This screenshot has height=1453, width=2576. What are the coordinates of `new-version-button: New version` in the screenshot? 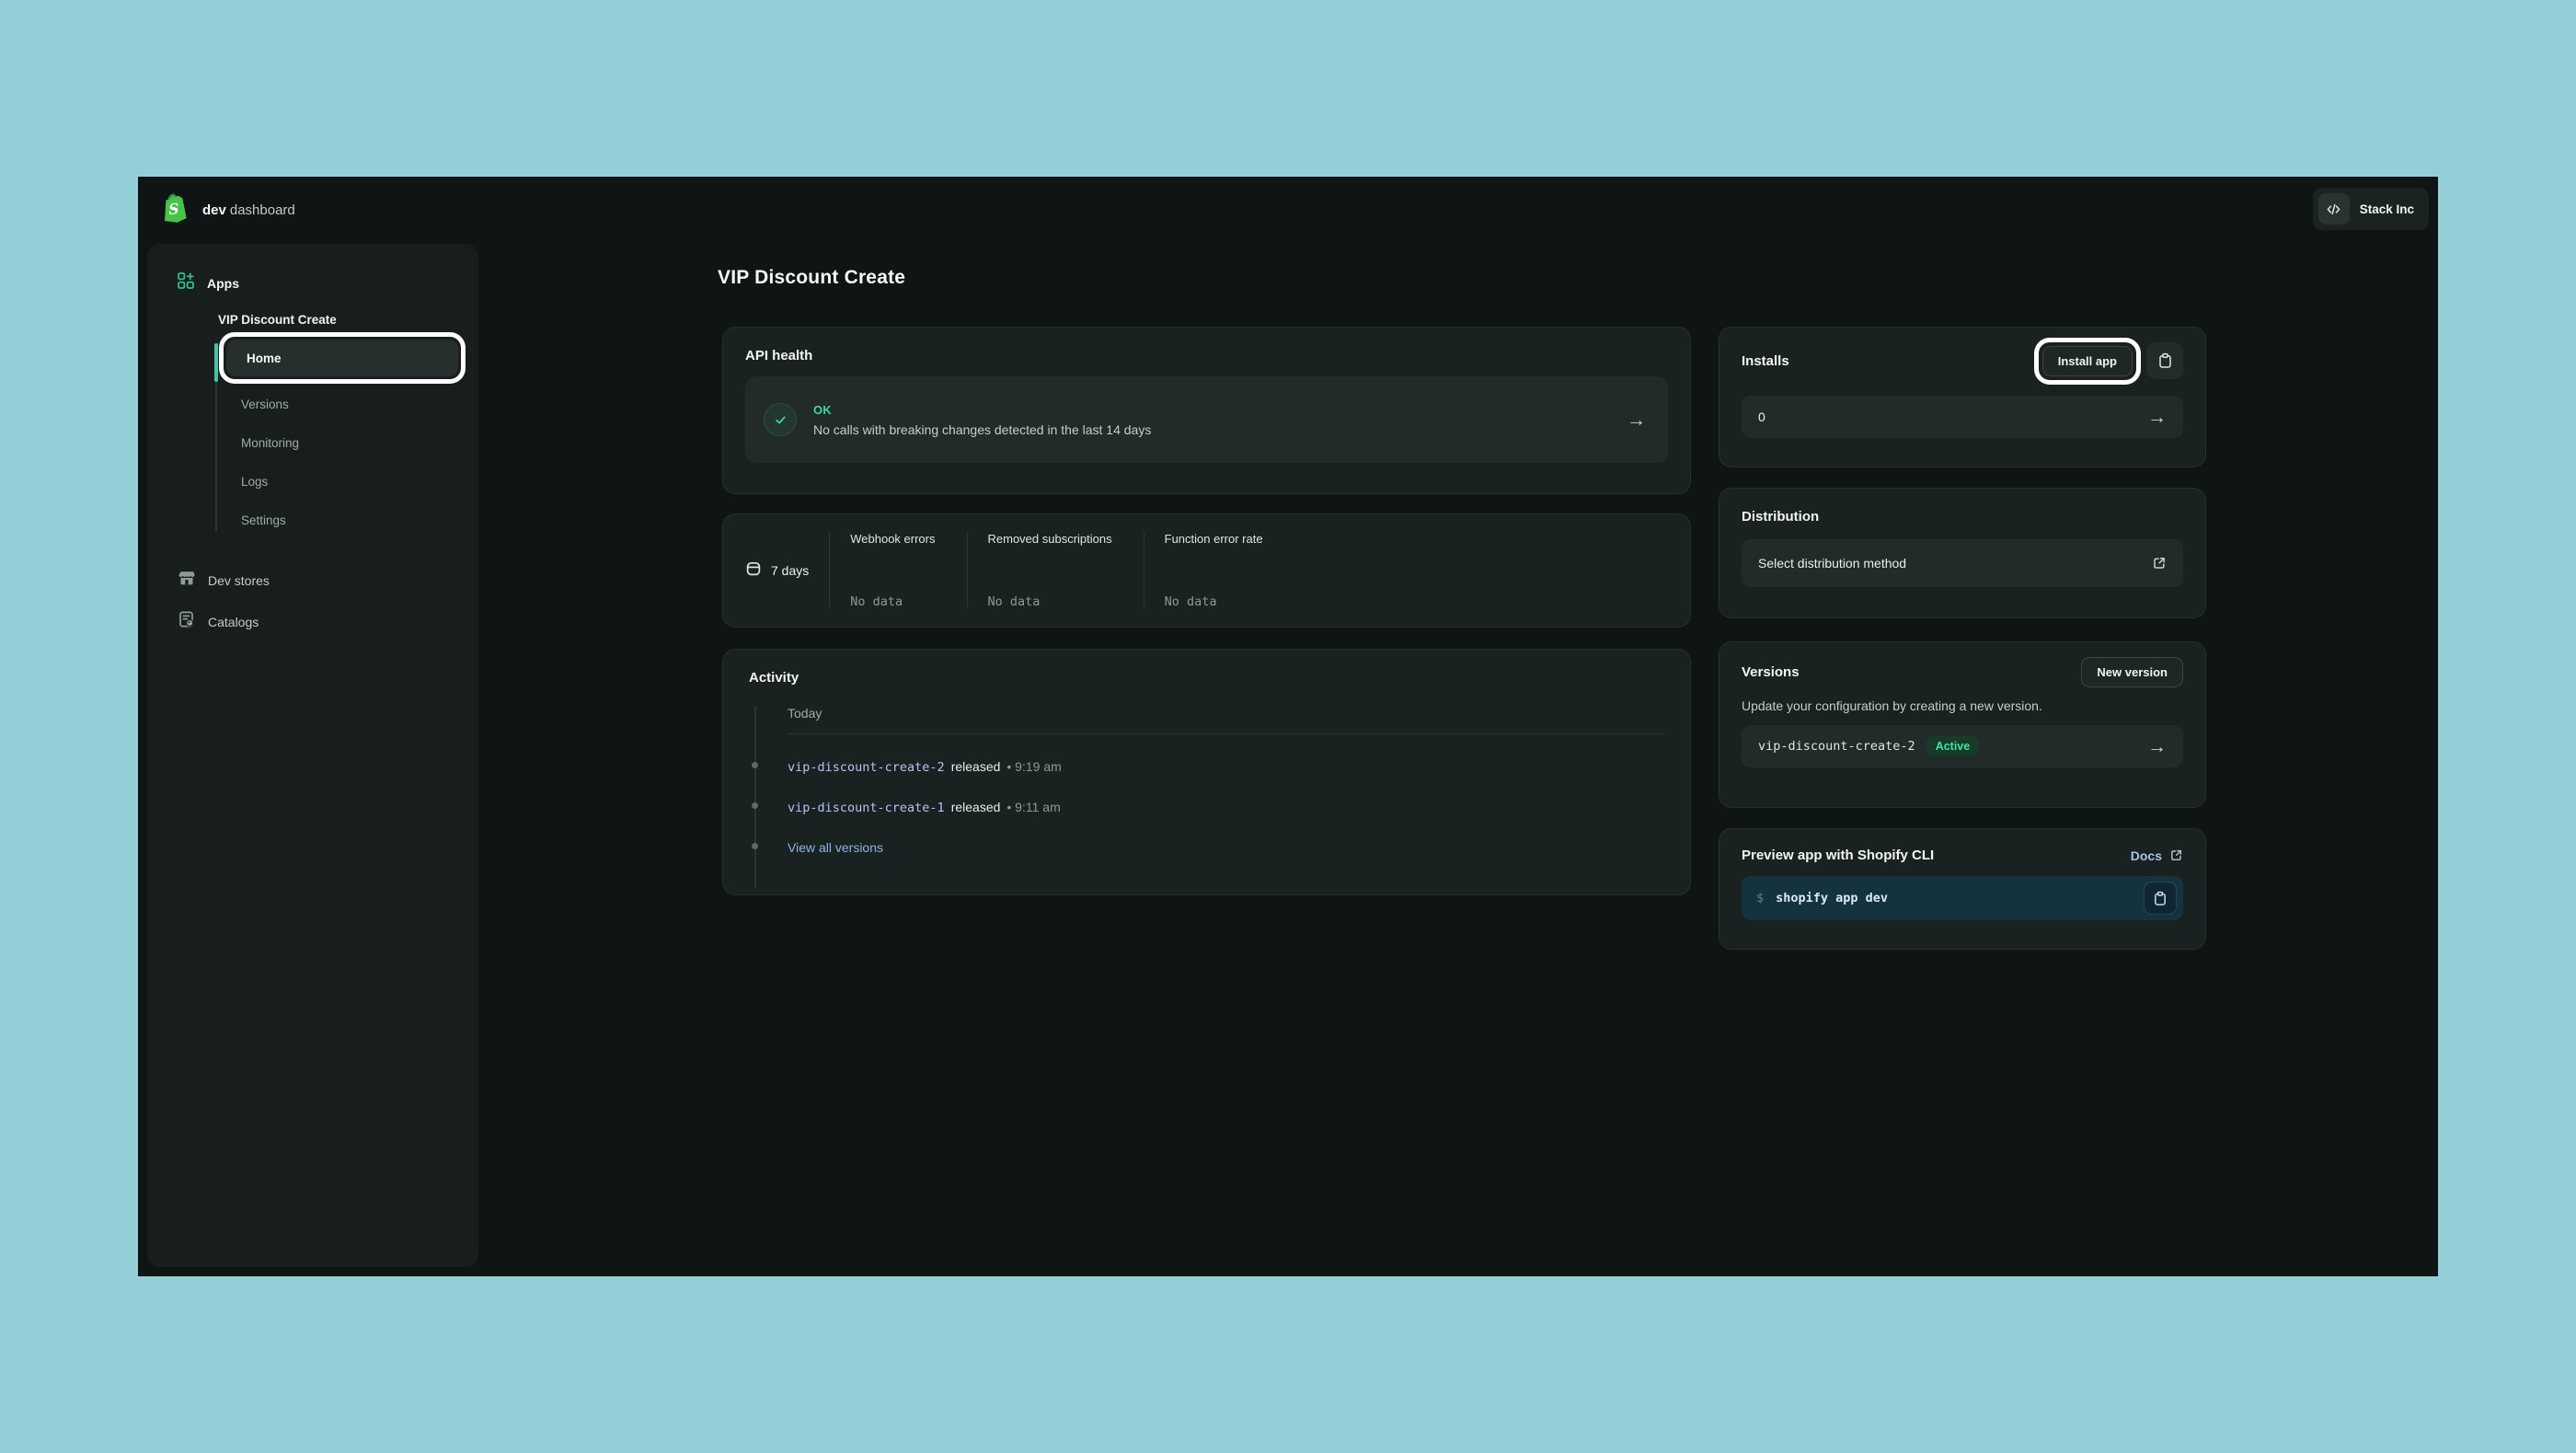 It's located at (2132, 672).